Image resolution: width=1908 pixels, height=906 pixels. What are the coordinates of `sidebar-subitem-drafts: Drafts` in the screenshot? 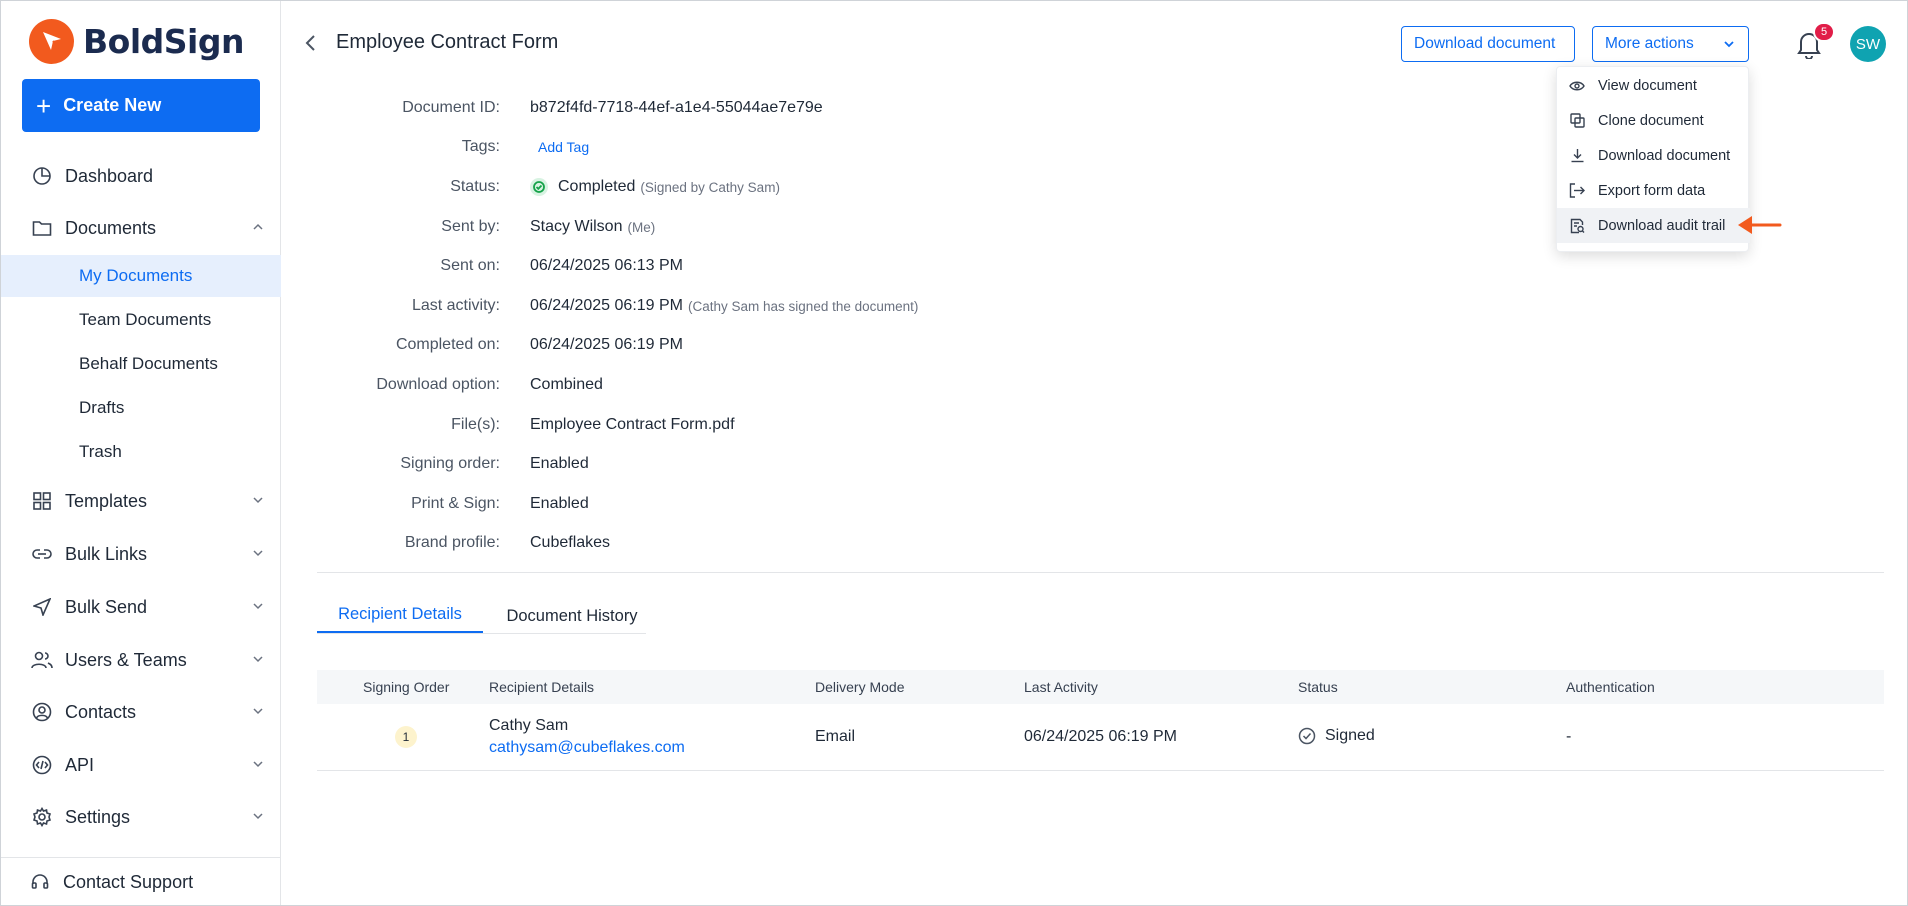 It's located at (141, 408).